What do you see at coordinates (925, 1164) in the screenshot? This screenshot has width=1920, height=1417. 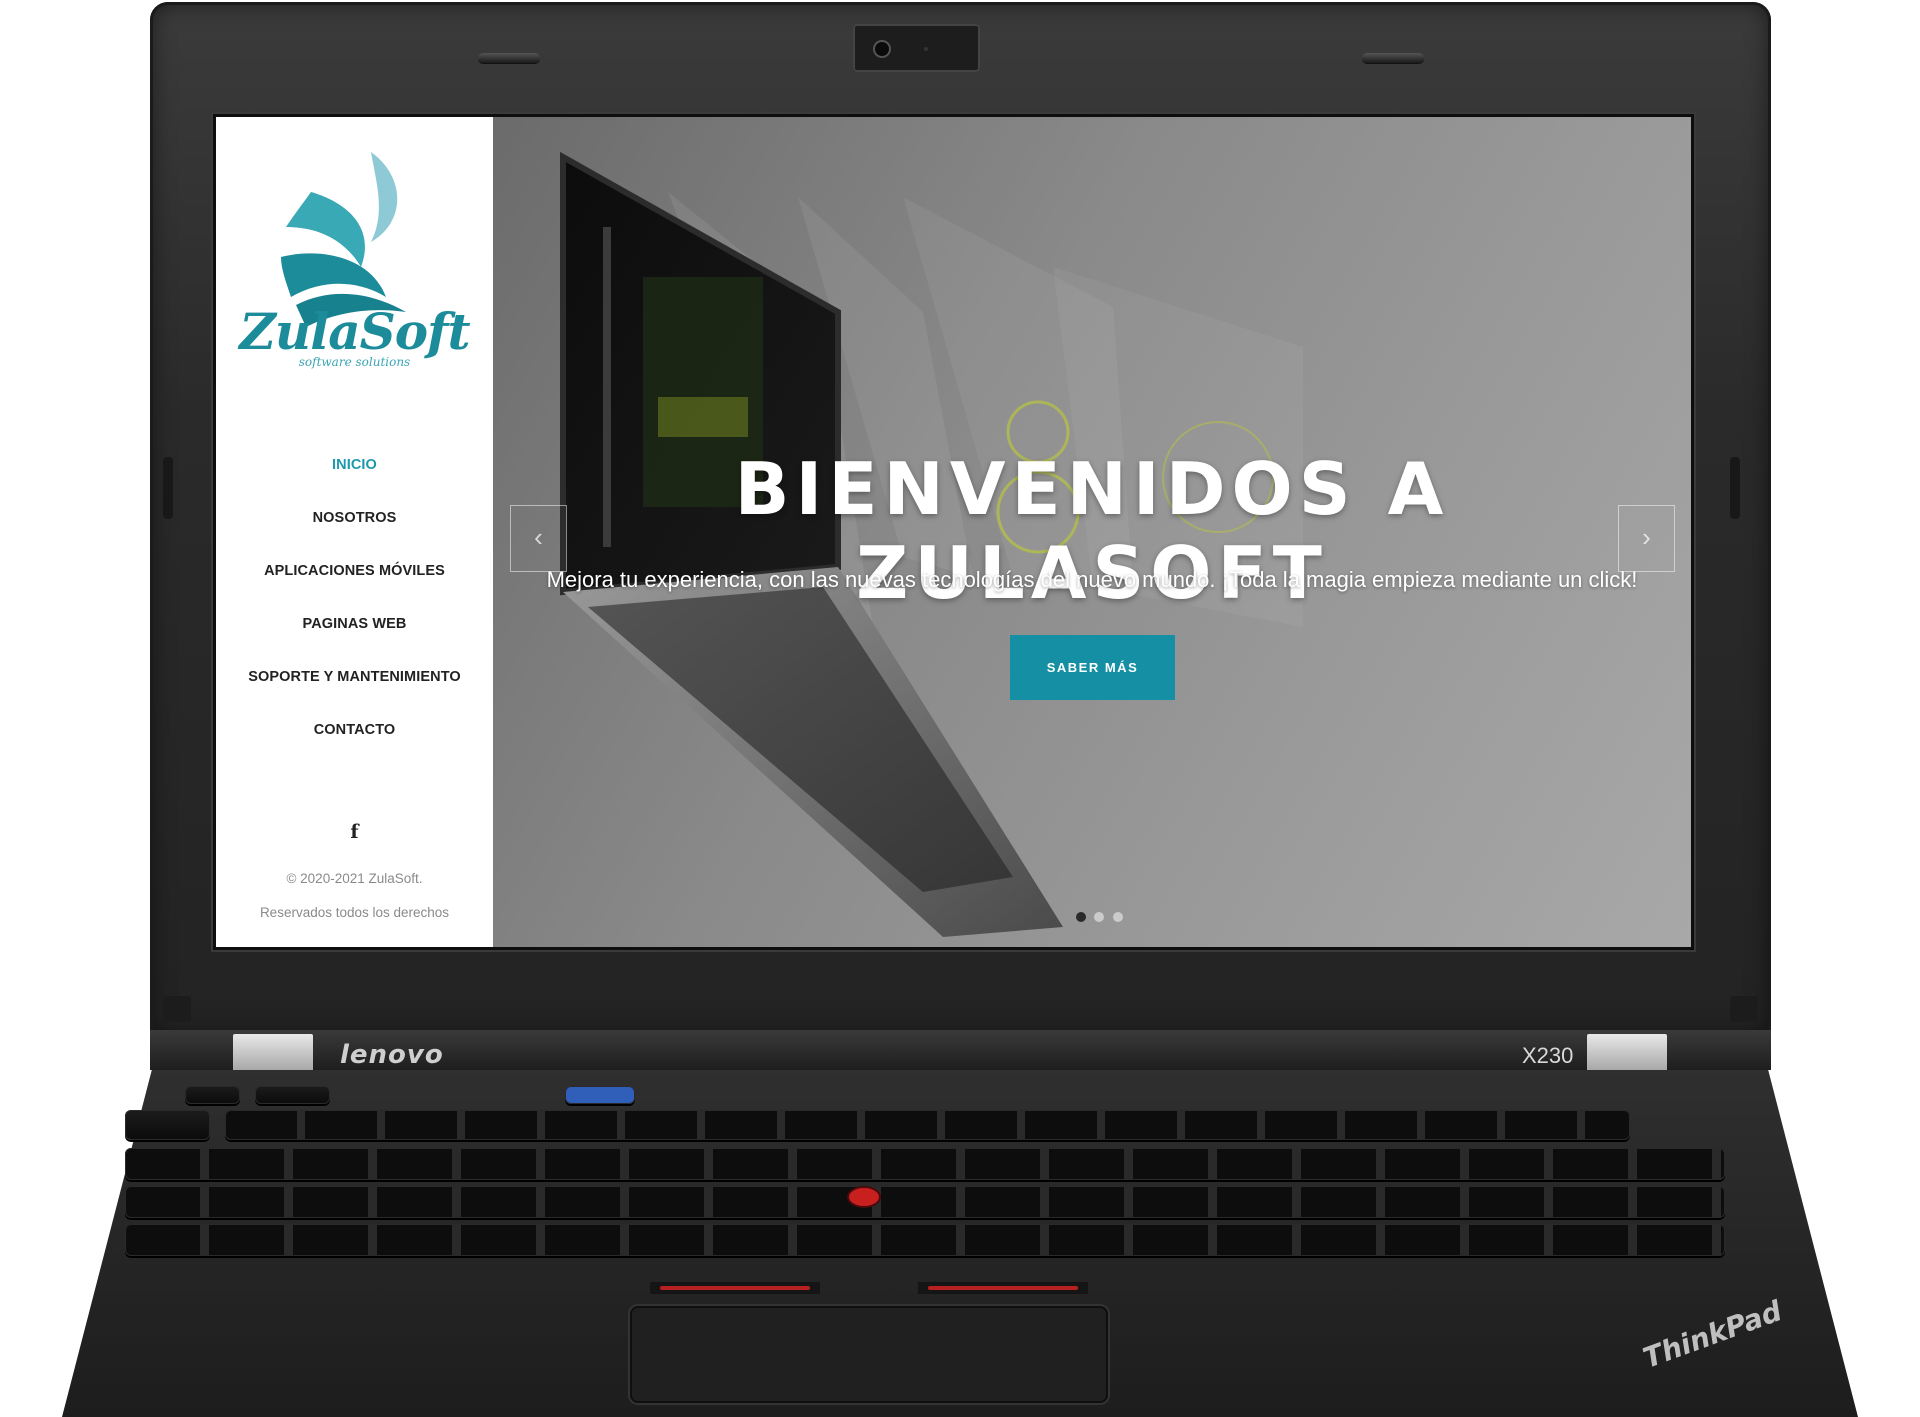 I see `number-row` at bounding box center [925, 1164].